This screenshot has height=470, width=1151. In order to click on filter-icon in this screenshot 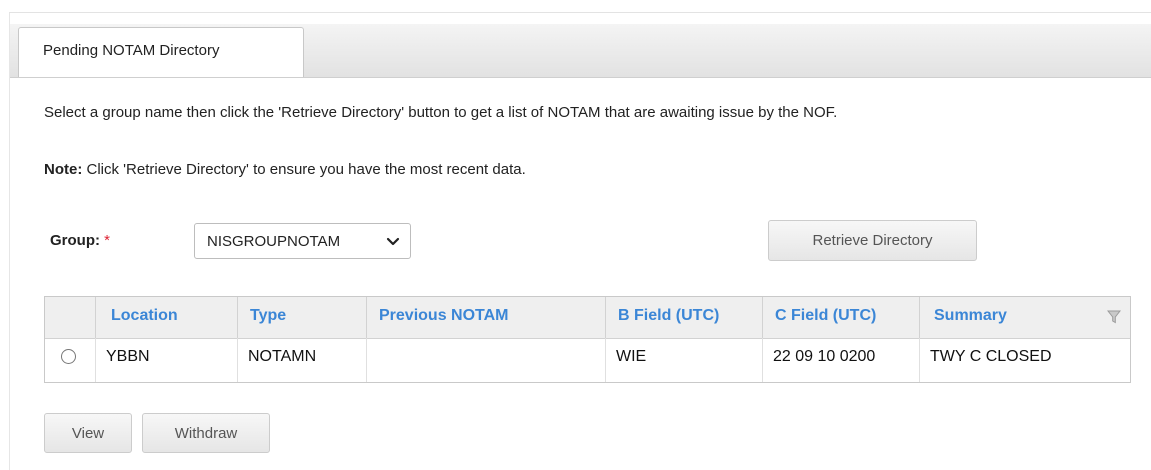, I will do `click(1114, 317)`.